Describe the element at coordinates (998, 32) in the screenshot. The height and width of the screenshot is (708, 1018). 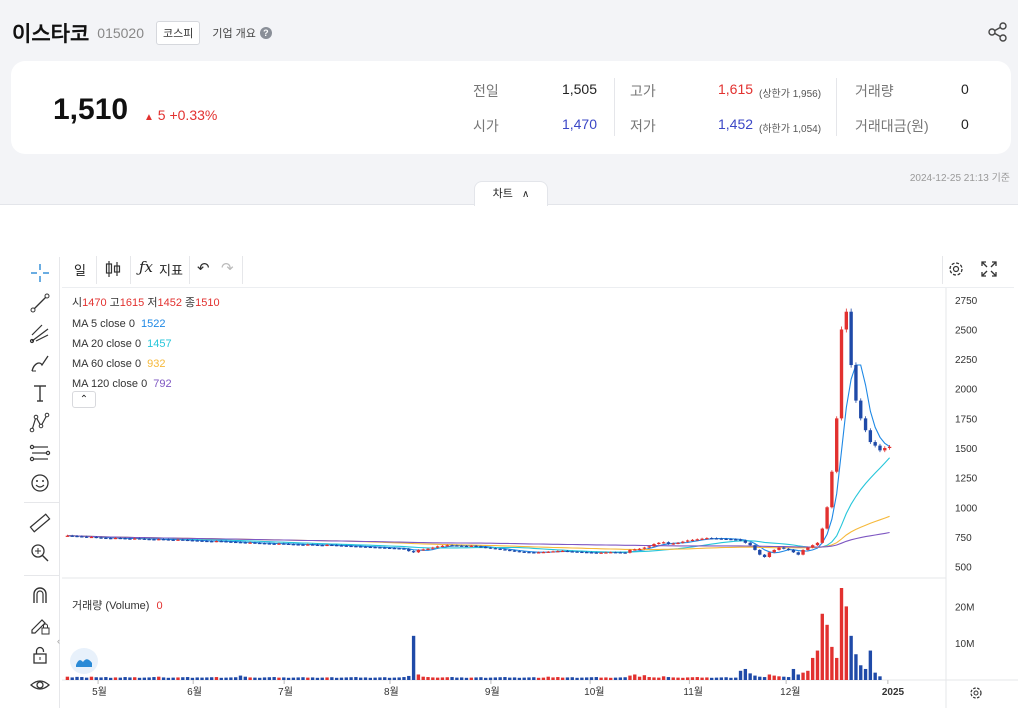
I see `share-icon` at that location.